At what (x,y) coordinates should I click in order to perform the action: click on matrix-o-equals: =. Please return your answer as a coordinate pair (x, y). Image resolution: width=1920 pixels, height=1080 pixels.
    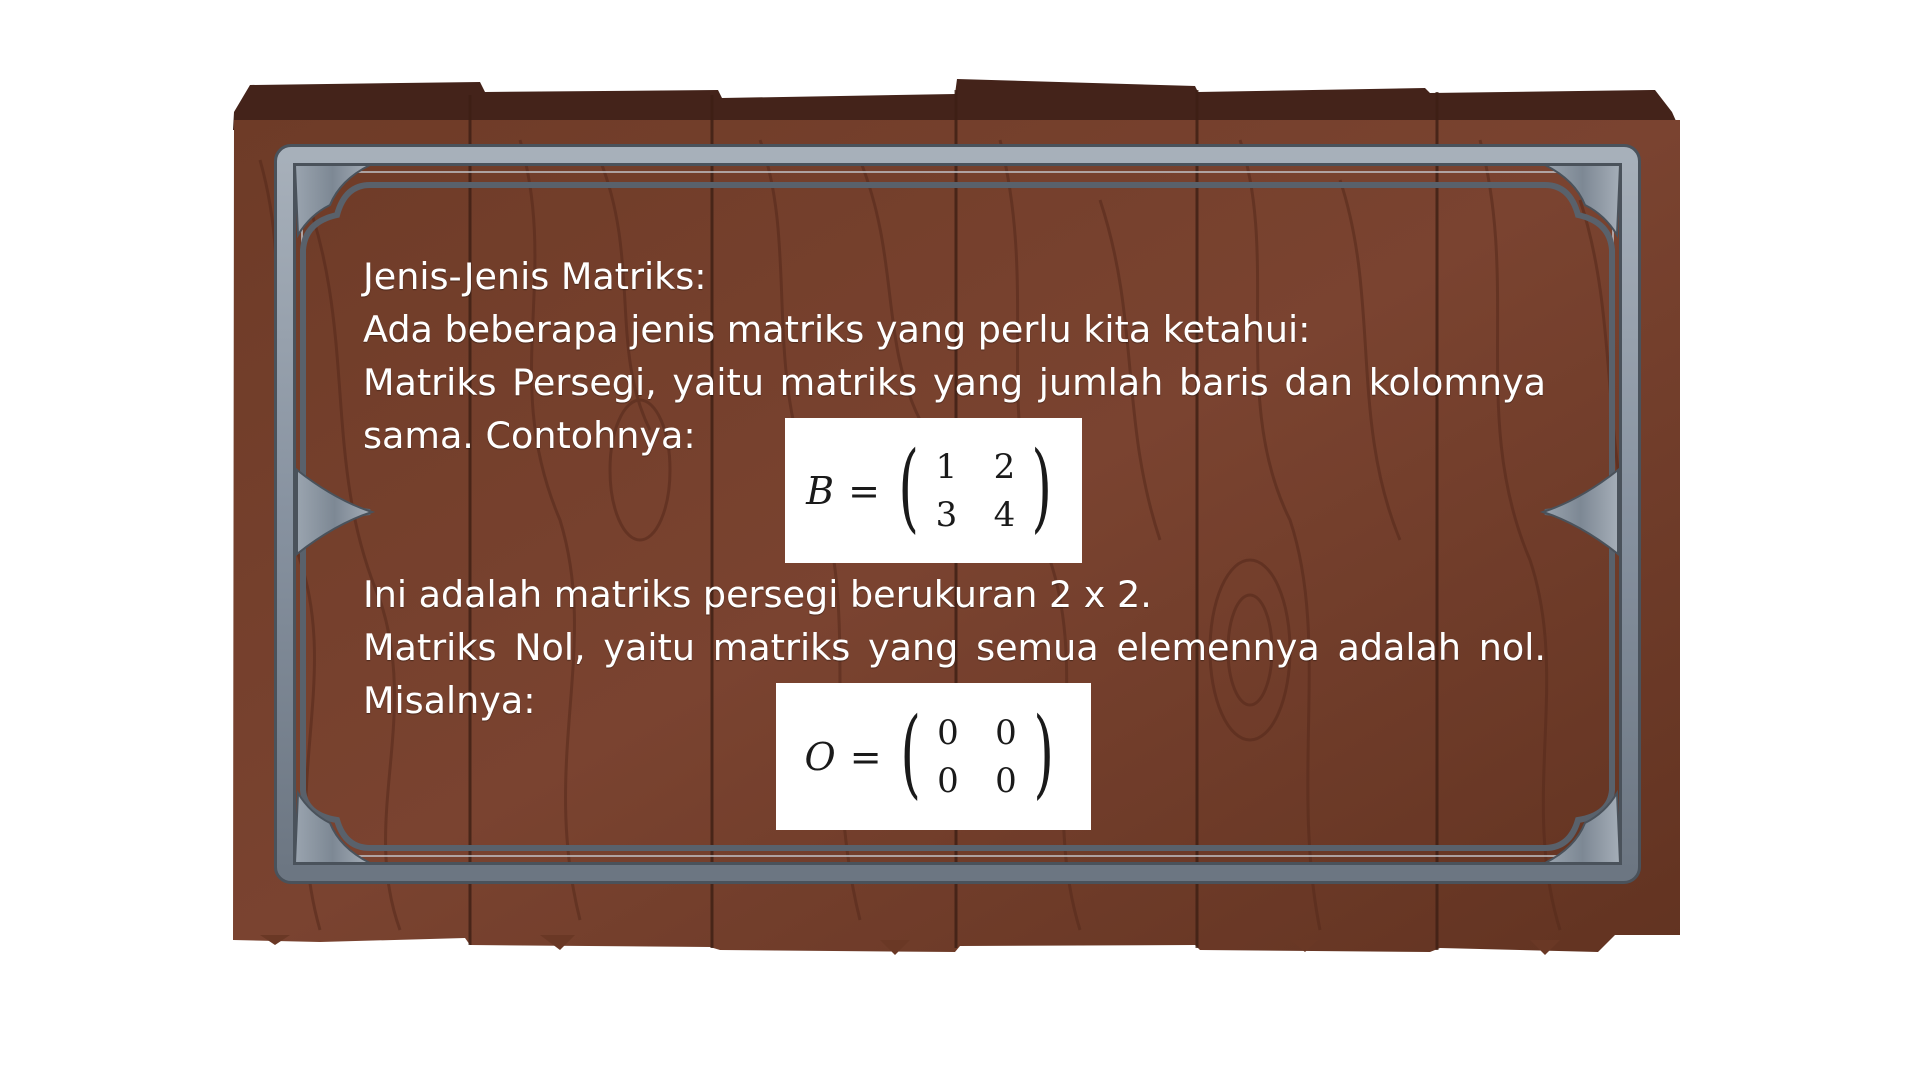
    Looking at the image, I should click on (865, 756).